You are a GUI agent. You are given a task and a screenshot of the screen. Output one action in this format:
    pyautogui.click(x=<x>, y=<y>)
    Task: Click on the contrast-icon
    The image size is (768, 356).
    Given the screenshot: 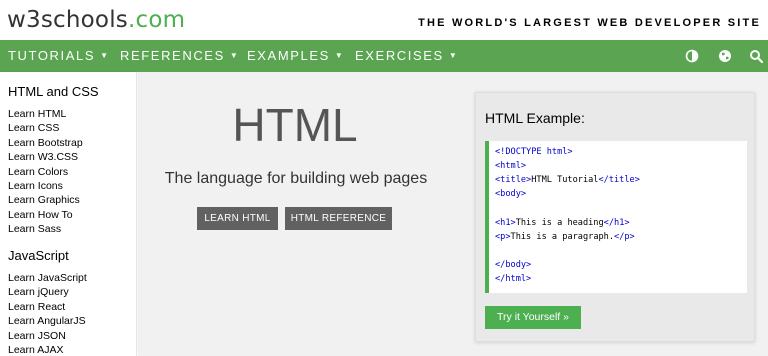 What is the action you would take?
    pyautogui.click(x=692, y=56)
    